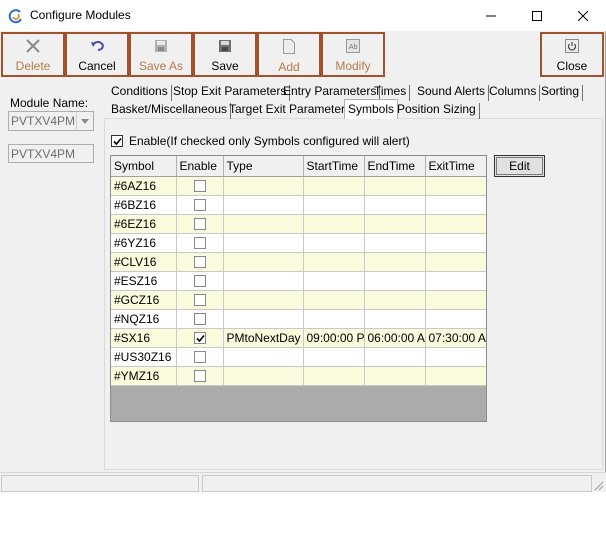 This screenshot has height=539, width=606. I want to click on column-header-starttime: StartTime, so click(334, 166).